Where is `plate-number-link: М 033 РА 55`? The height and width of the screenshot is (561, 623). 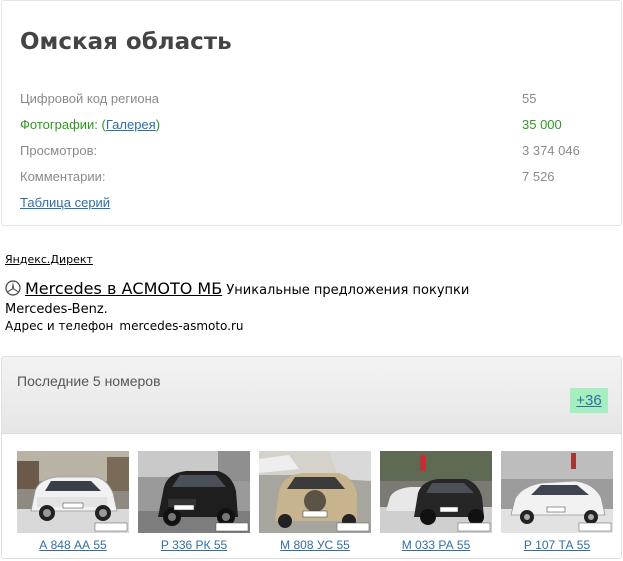
plate-number-link: М 033 РА 55 is located at coordinates (436, 545).